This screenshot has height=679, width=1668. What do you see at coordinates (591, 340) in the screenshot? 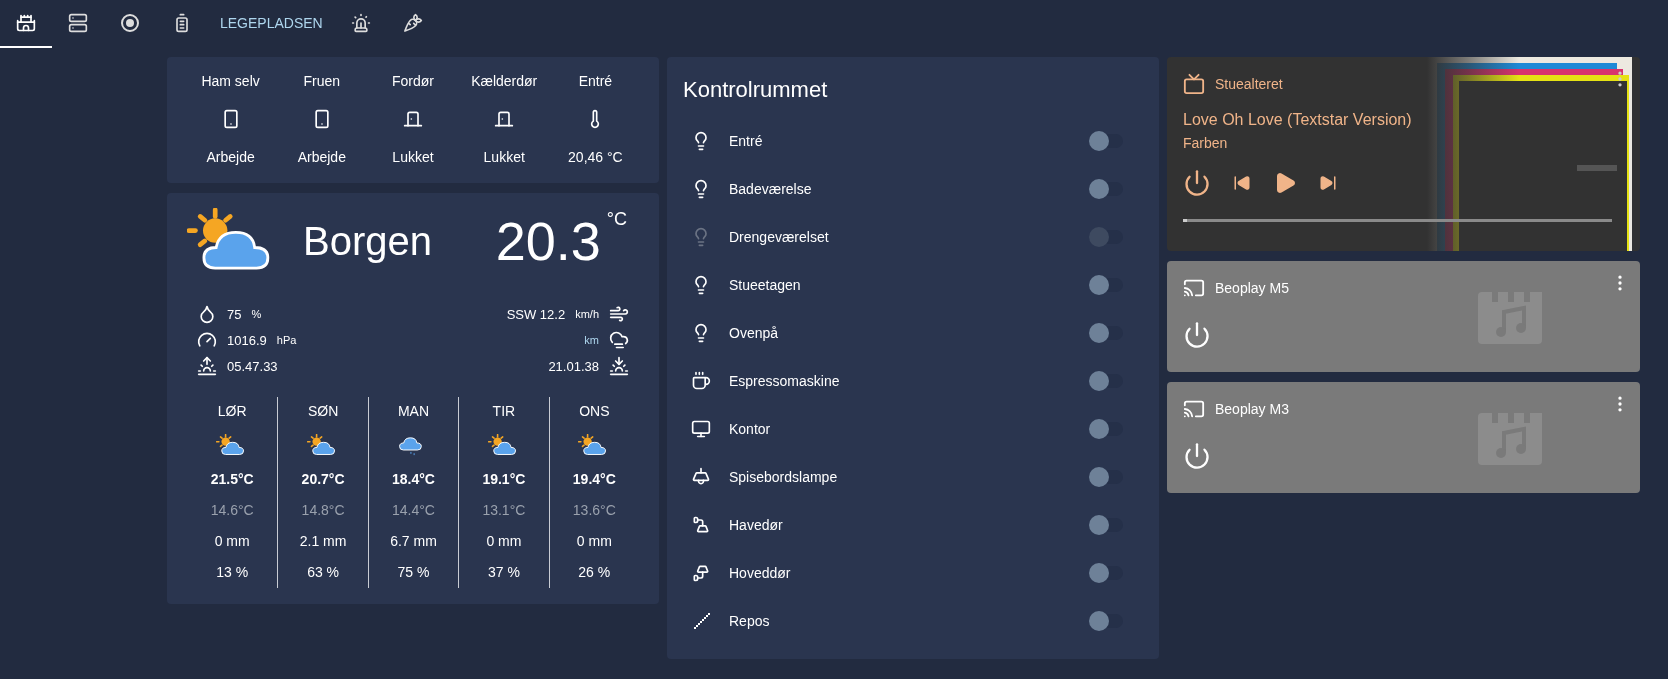
I see `unit-label: km` at bounding box center [591, 340].